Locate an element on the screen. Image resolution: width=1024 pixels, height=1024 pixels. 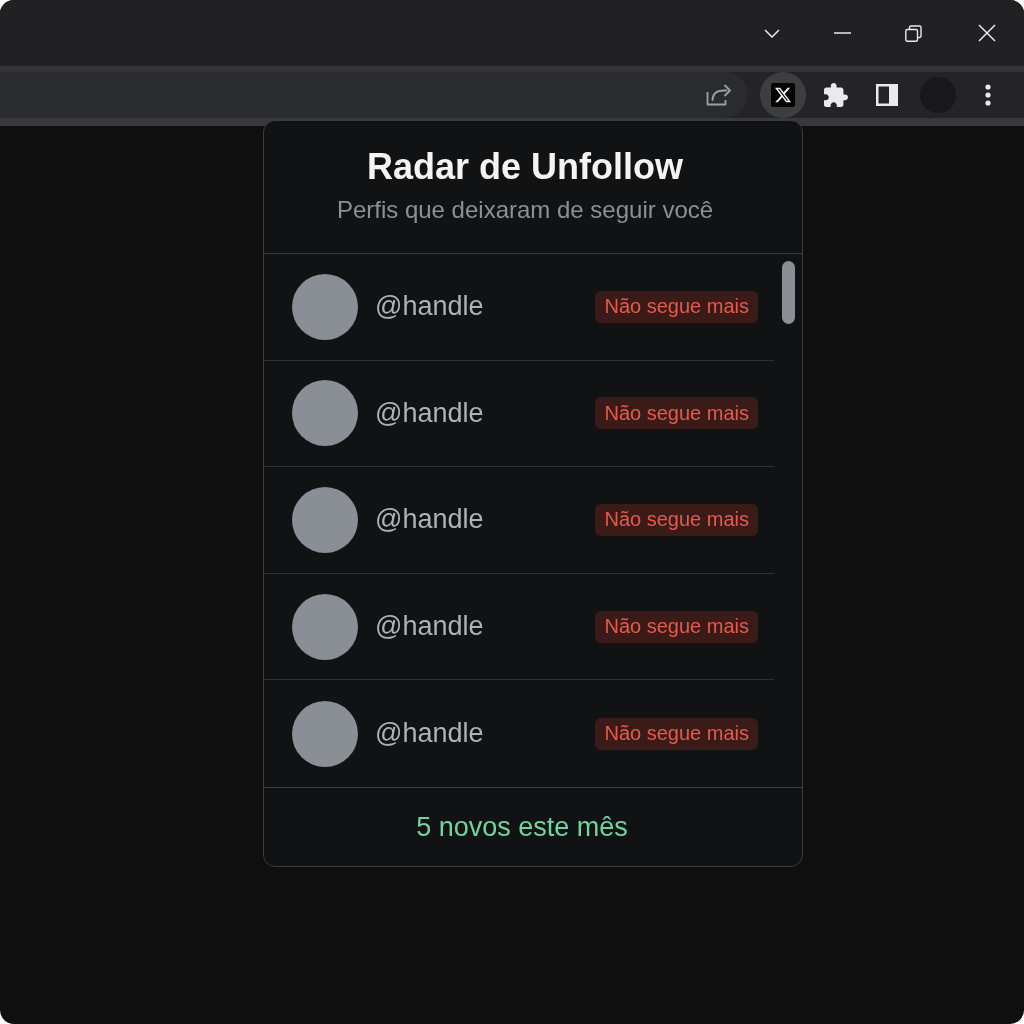
close-icon is located at coordinates (986, 33).